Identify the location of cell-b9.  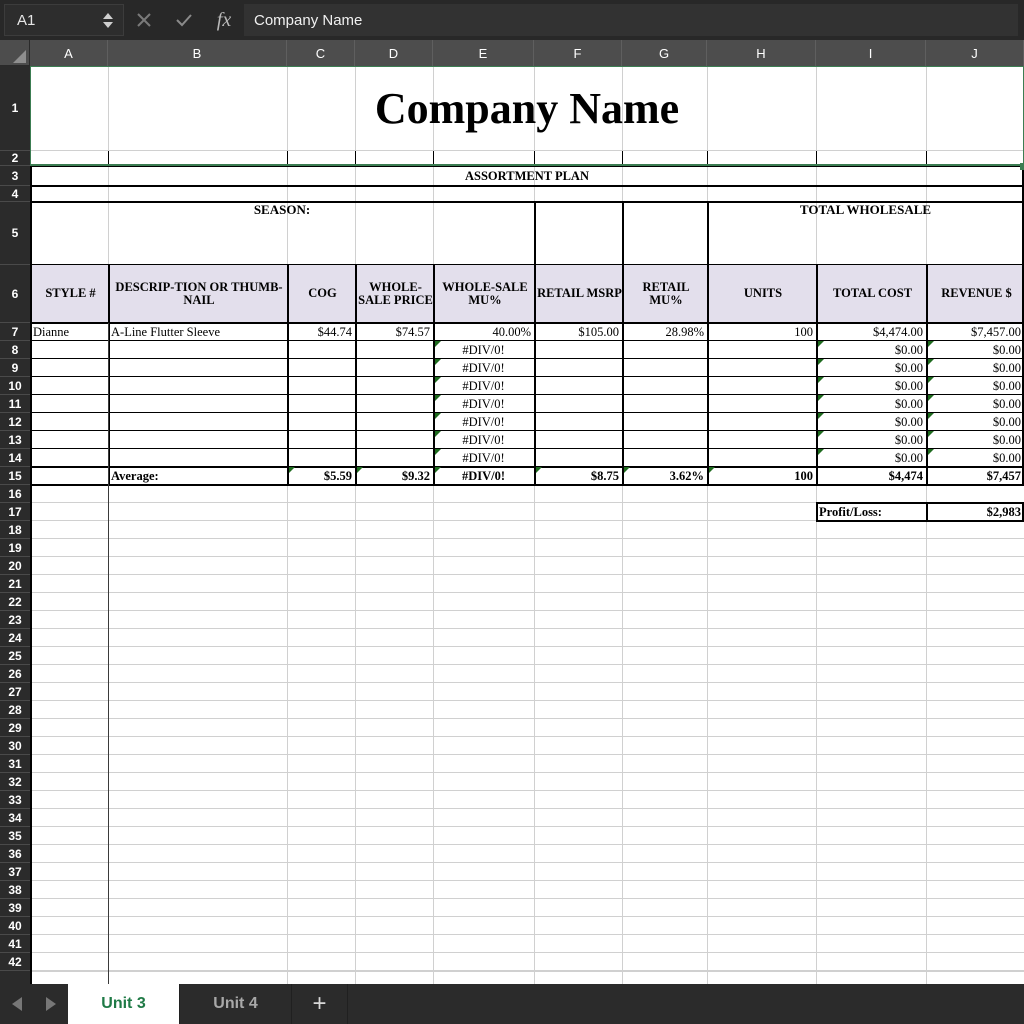
(197, 368).